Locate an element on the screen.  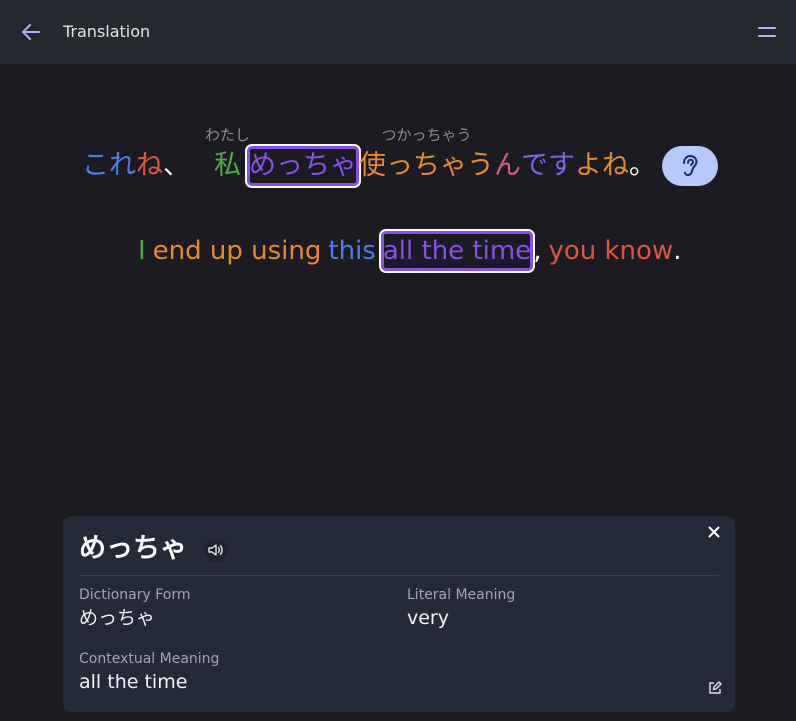
dictionary-form-label: Dictionary Form is located at coordinates (135, 595).